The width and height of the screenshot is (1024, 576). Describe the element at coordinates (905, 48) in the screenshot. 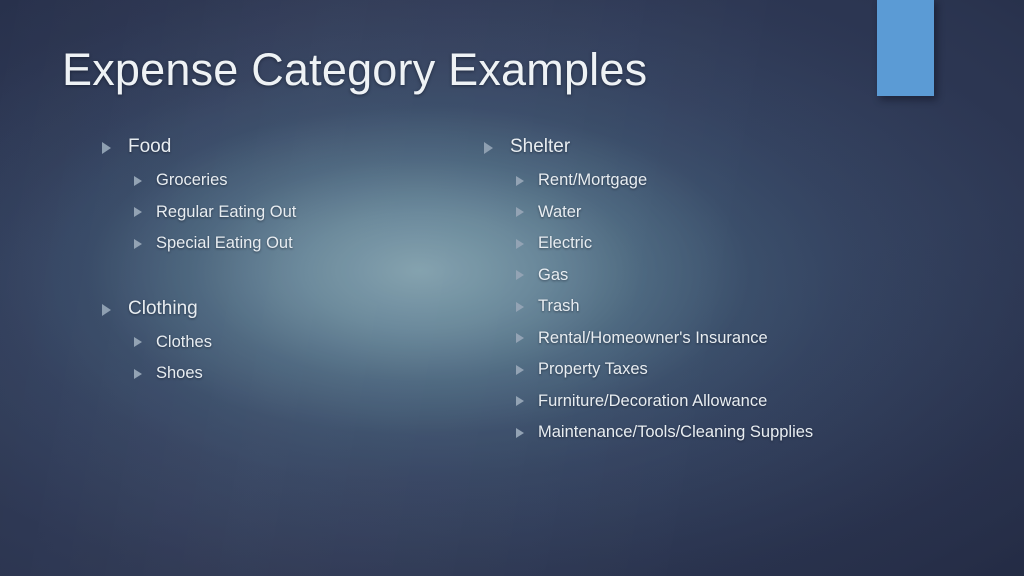

I see `accent-rectangle-decoration` at that location.